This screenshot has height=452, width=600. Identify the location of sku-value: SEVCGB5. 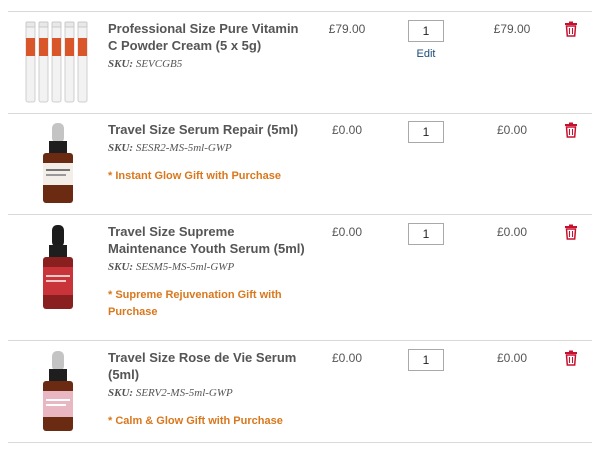
(159, 64).